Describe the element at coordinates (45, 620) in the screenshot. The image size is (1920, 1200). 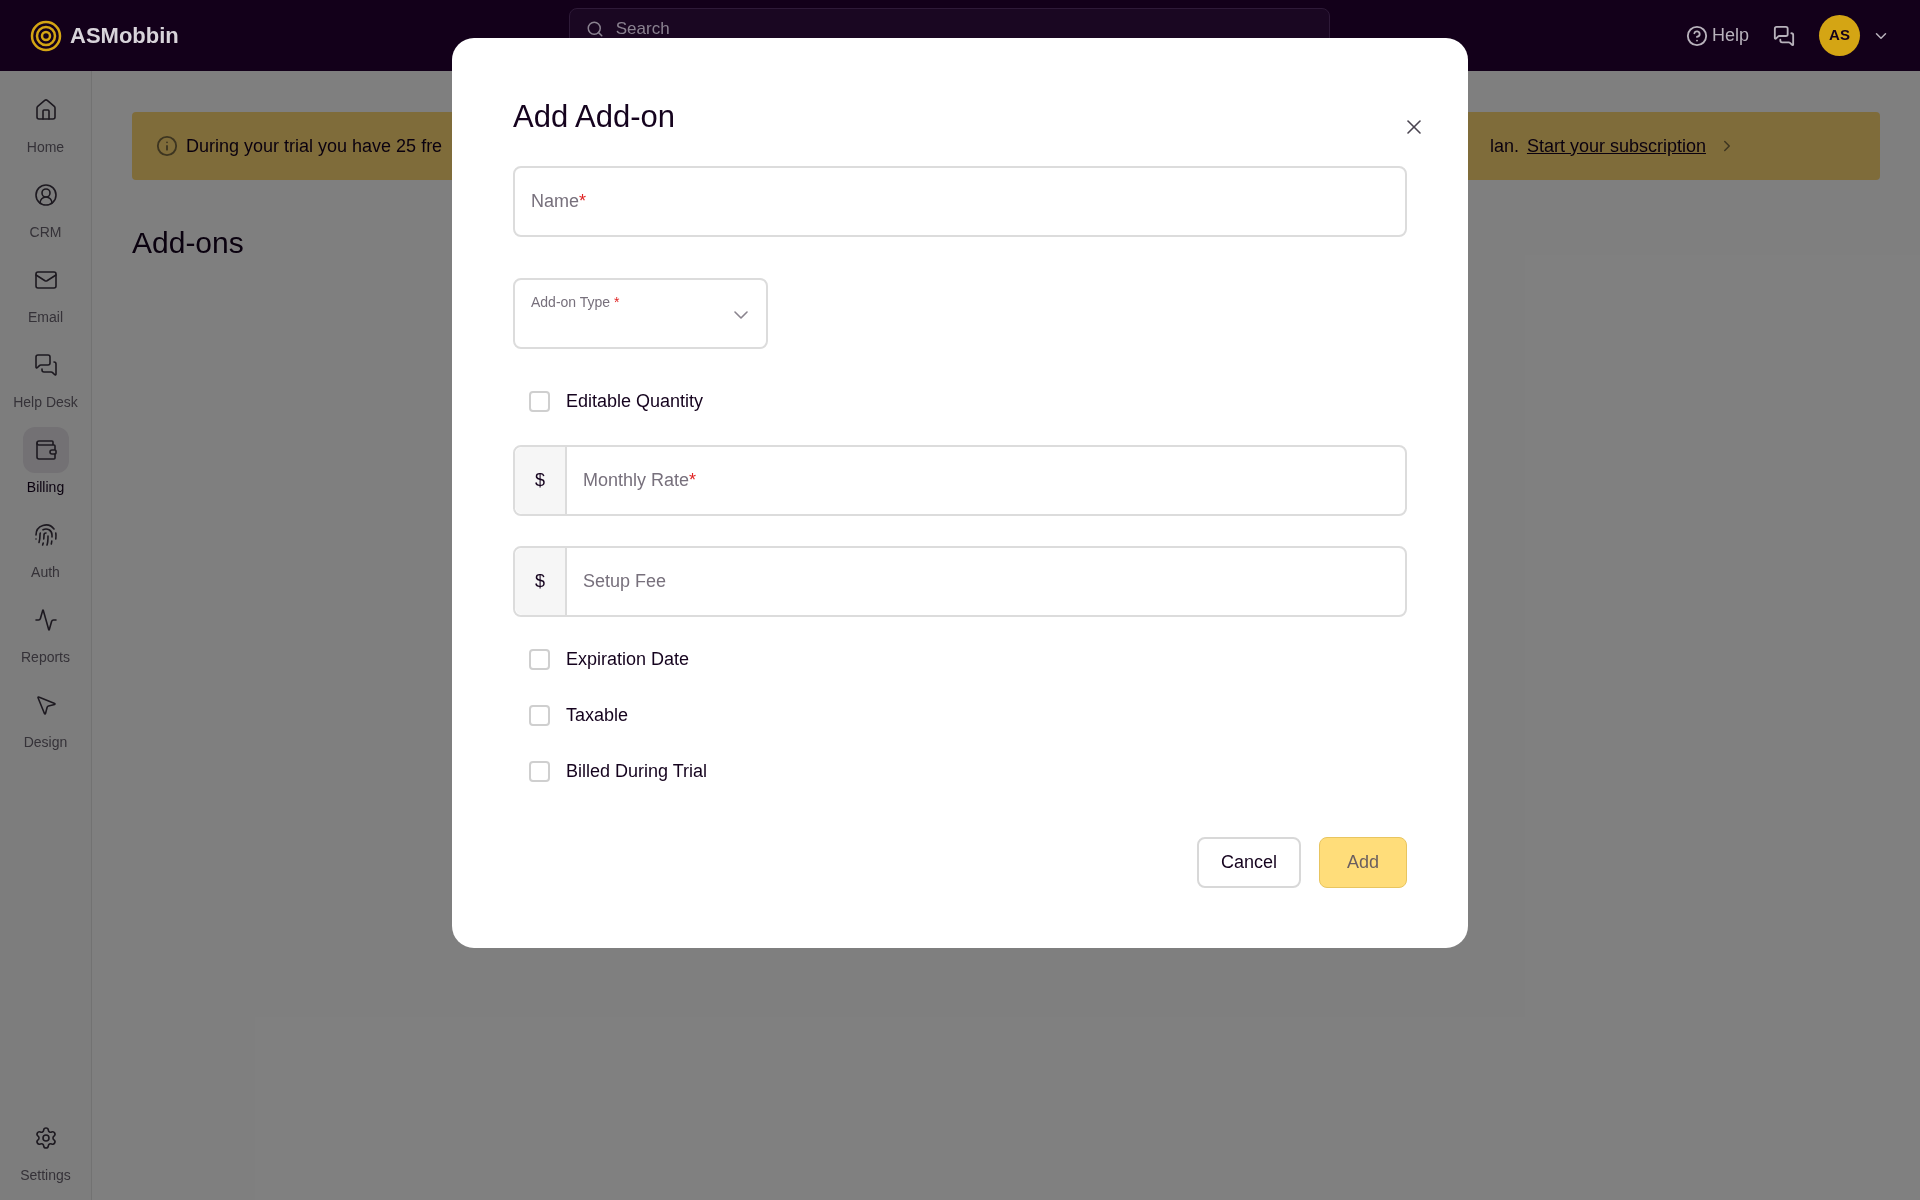
I see `chart-line-icon` at that location.